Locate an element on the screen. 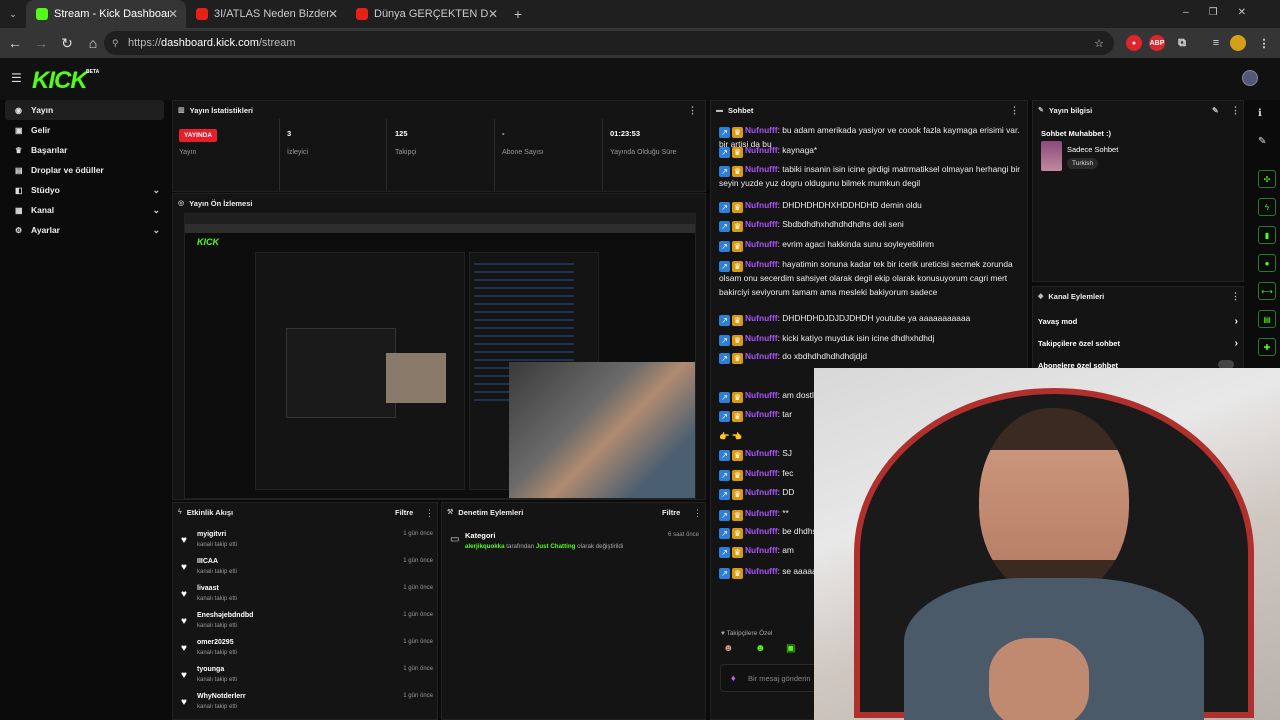 This screenshot has width=1280, height=720. user-avatar is located at coordinates (1250, 78).